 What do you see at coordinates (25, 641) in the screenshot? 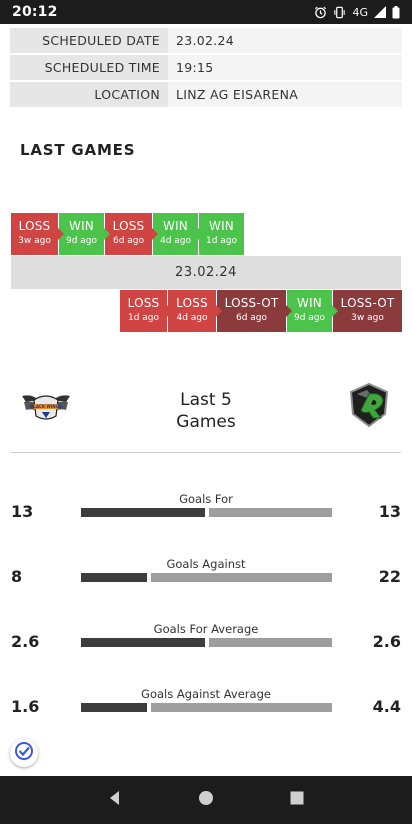
I see `stat-home-value: 2.6` at bounding box center [25, 641].